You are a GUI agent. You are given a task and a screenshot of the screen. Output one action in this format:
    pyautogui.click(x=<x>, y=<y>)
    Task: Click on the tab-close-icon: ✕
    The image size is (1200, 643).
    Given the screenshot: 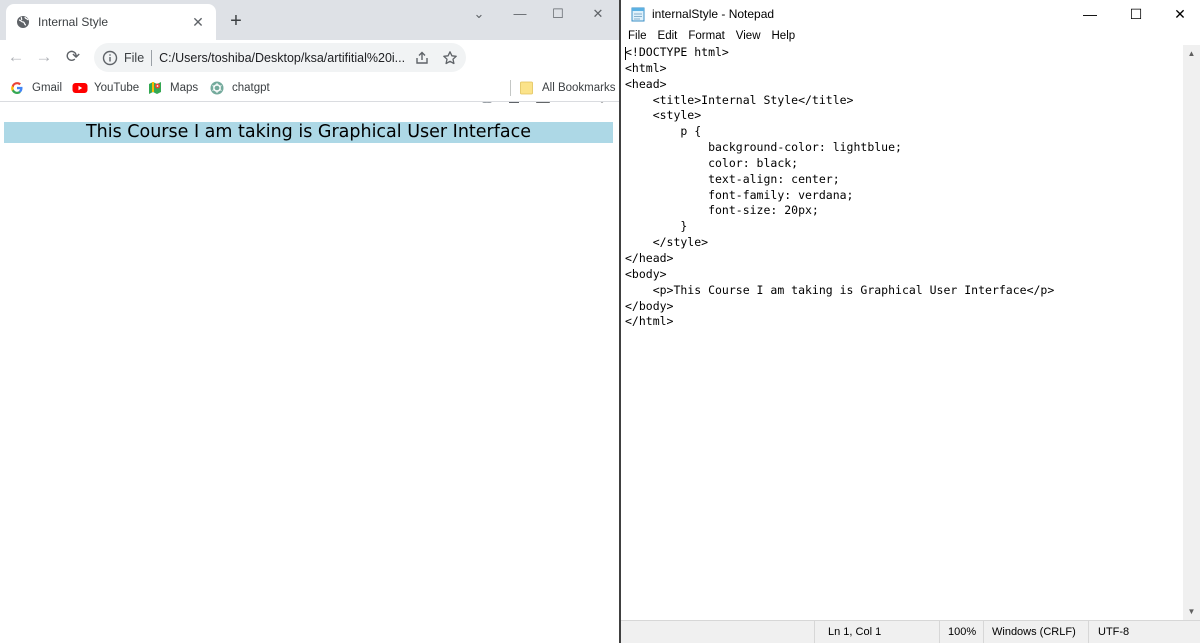 What is the action you would take?
    pyautogui.click(x=198, y=22)
    